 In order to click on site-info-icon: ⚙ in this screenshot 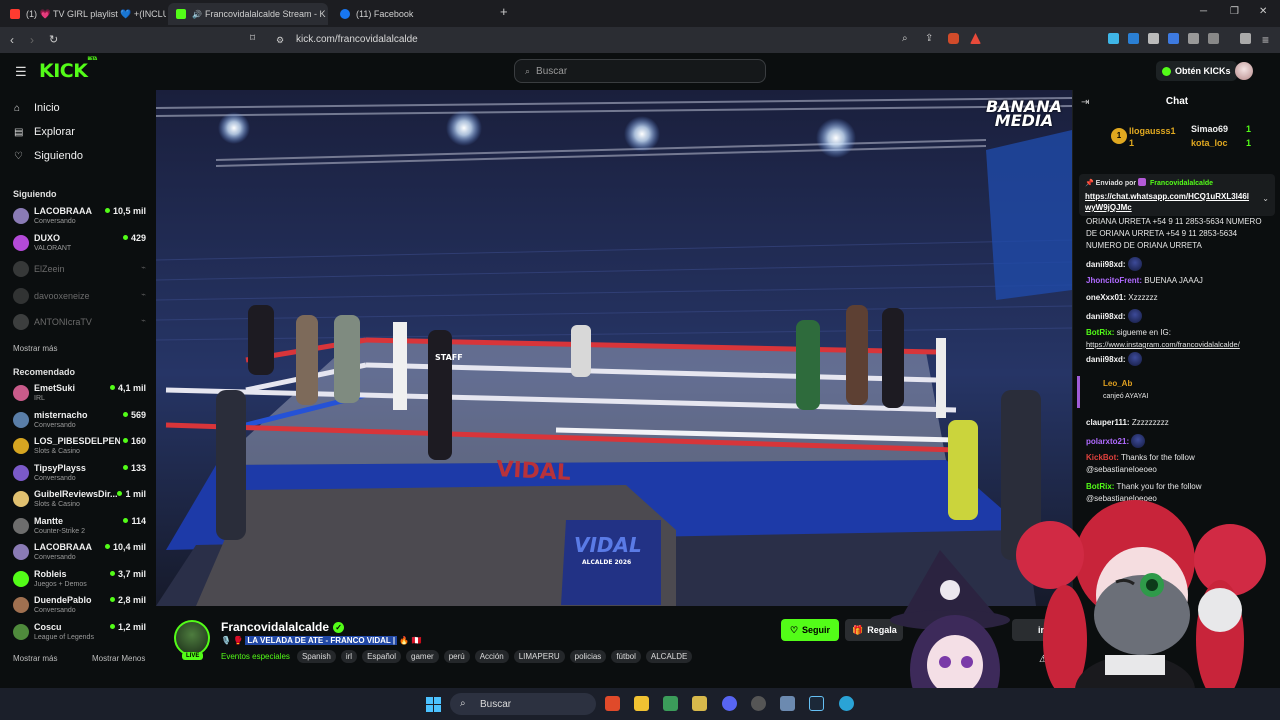, I will do `click(280, 40)`.